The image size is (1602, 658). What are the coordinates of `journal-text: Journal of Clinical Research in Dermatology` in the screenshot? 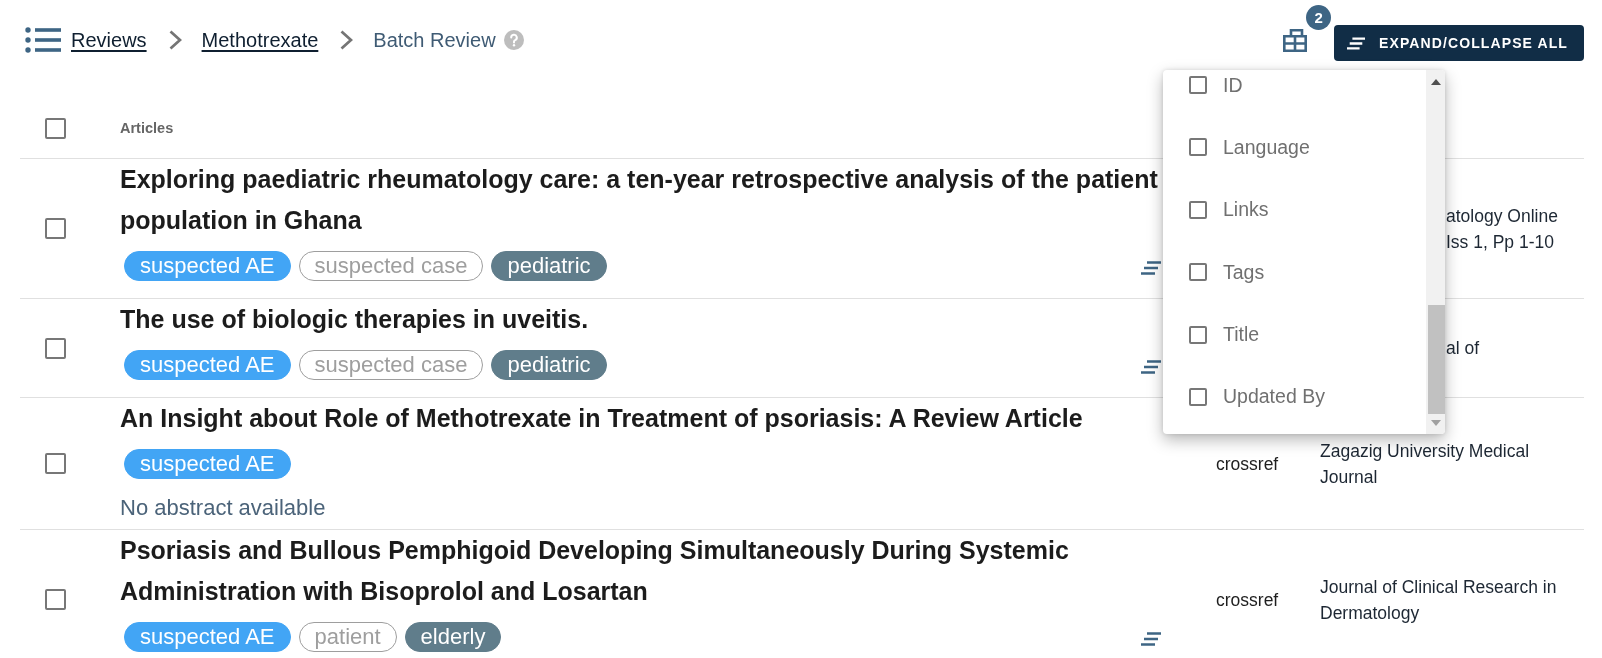 It's located at (1439, 600).